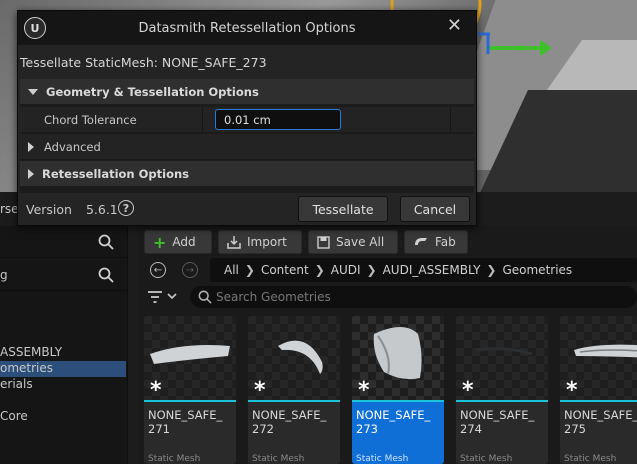 The width and height of the screenshot is (637, 464). Describe the element at coordinates (16, 385) in the screenshot. I see `tree-item-materials: erials` at that location.